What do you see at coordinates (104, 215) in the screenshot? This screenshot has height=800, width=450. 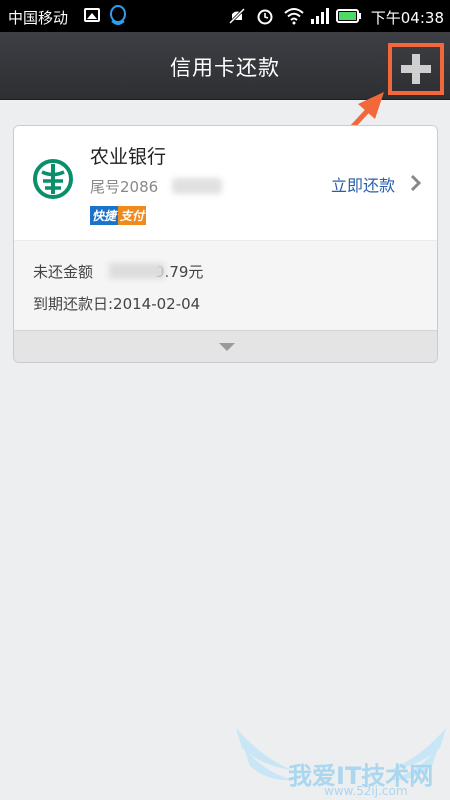 I see `quick-pay-badge-part1: 快捷` at bounding box center [104, 215].